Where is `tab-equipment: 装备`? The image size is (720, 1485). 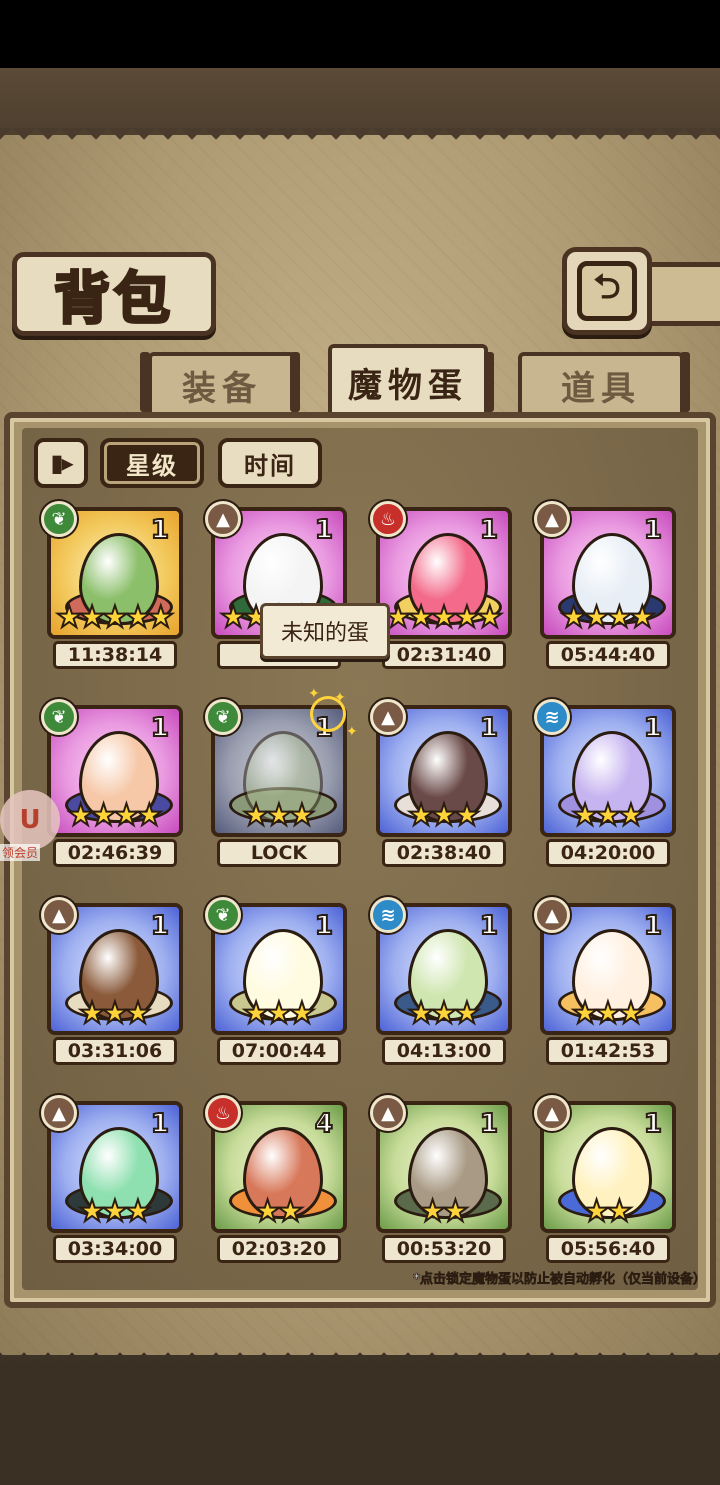 tab-equipment: 装备 is located at coordinates (222, 383).